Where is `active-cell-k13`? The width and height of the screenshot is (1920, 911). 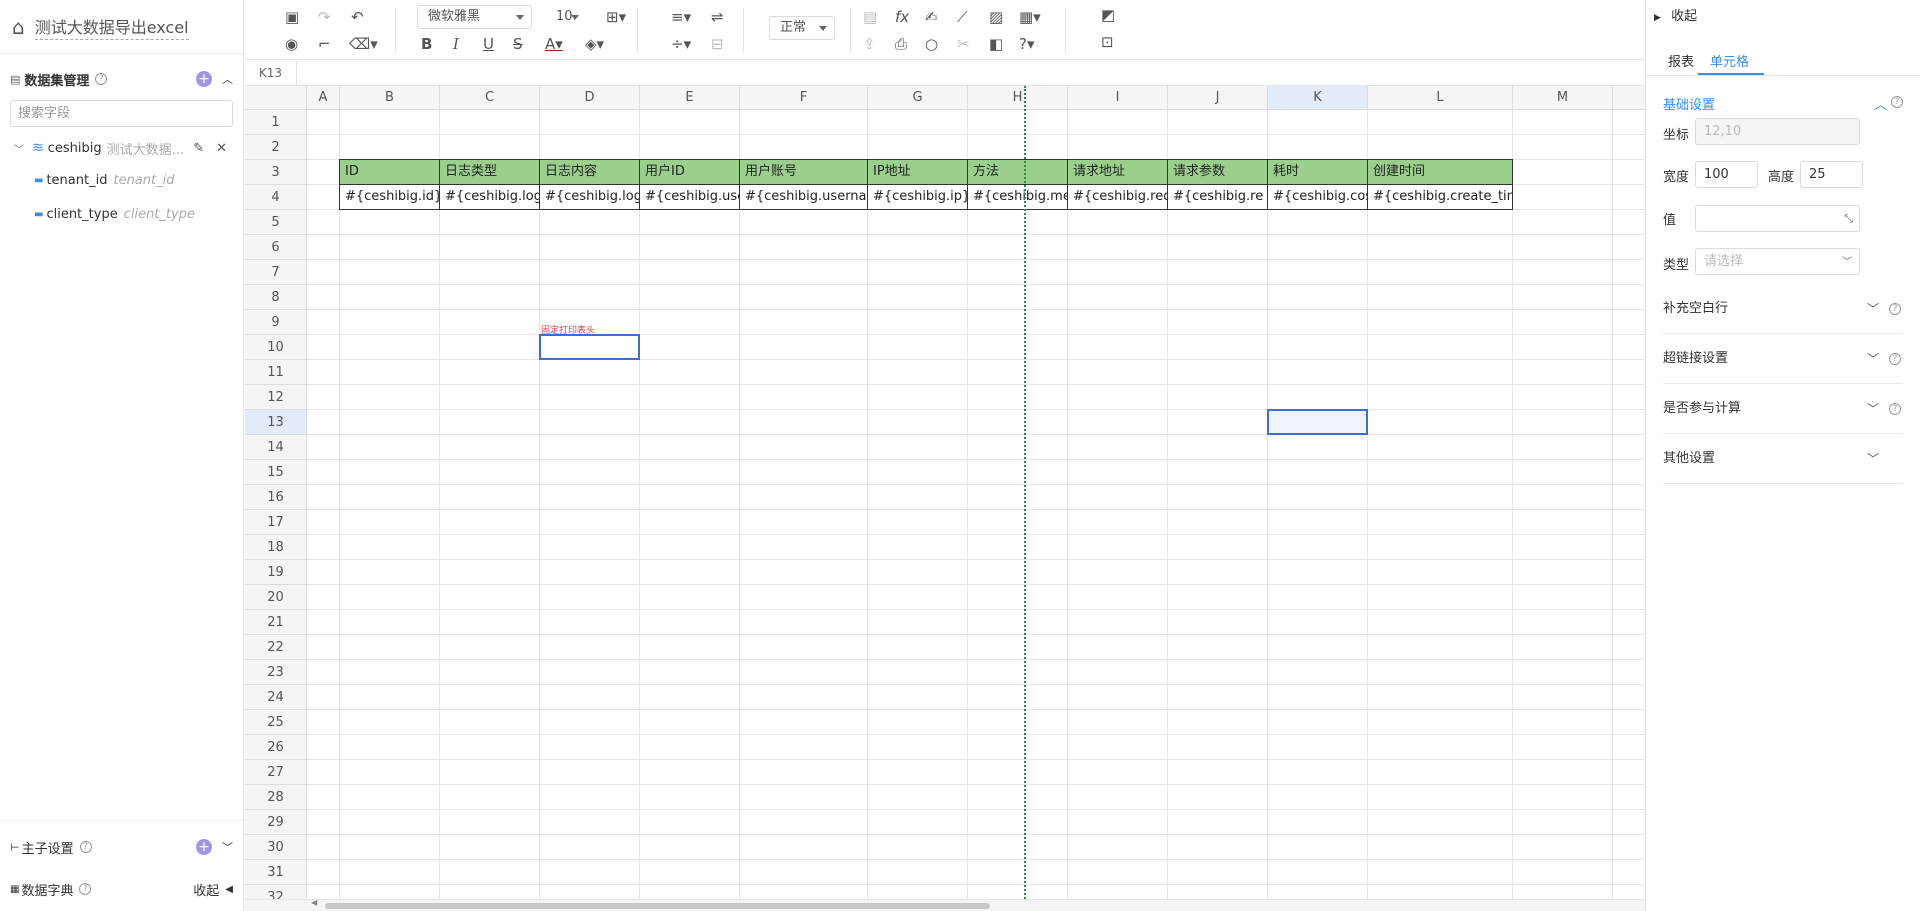
active-cell-k13 is located at coordinates (1317, 422).